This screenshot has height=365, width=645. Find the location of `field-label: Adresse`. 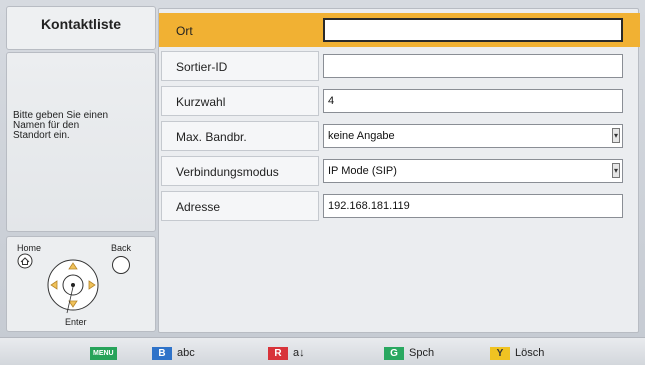

field-label: Adresse is located at coordinates (240, 206).